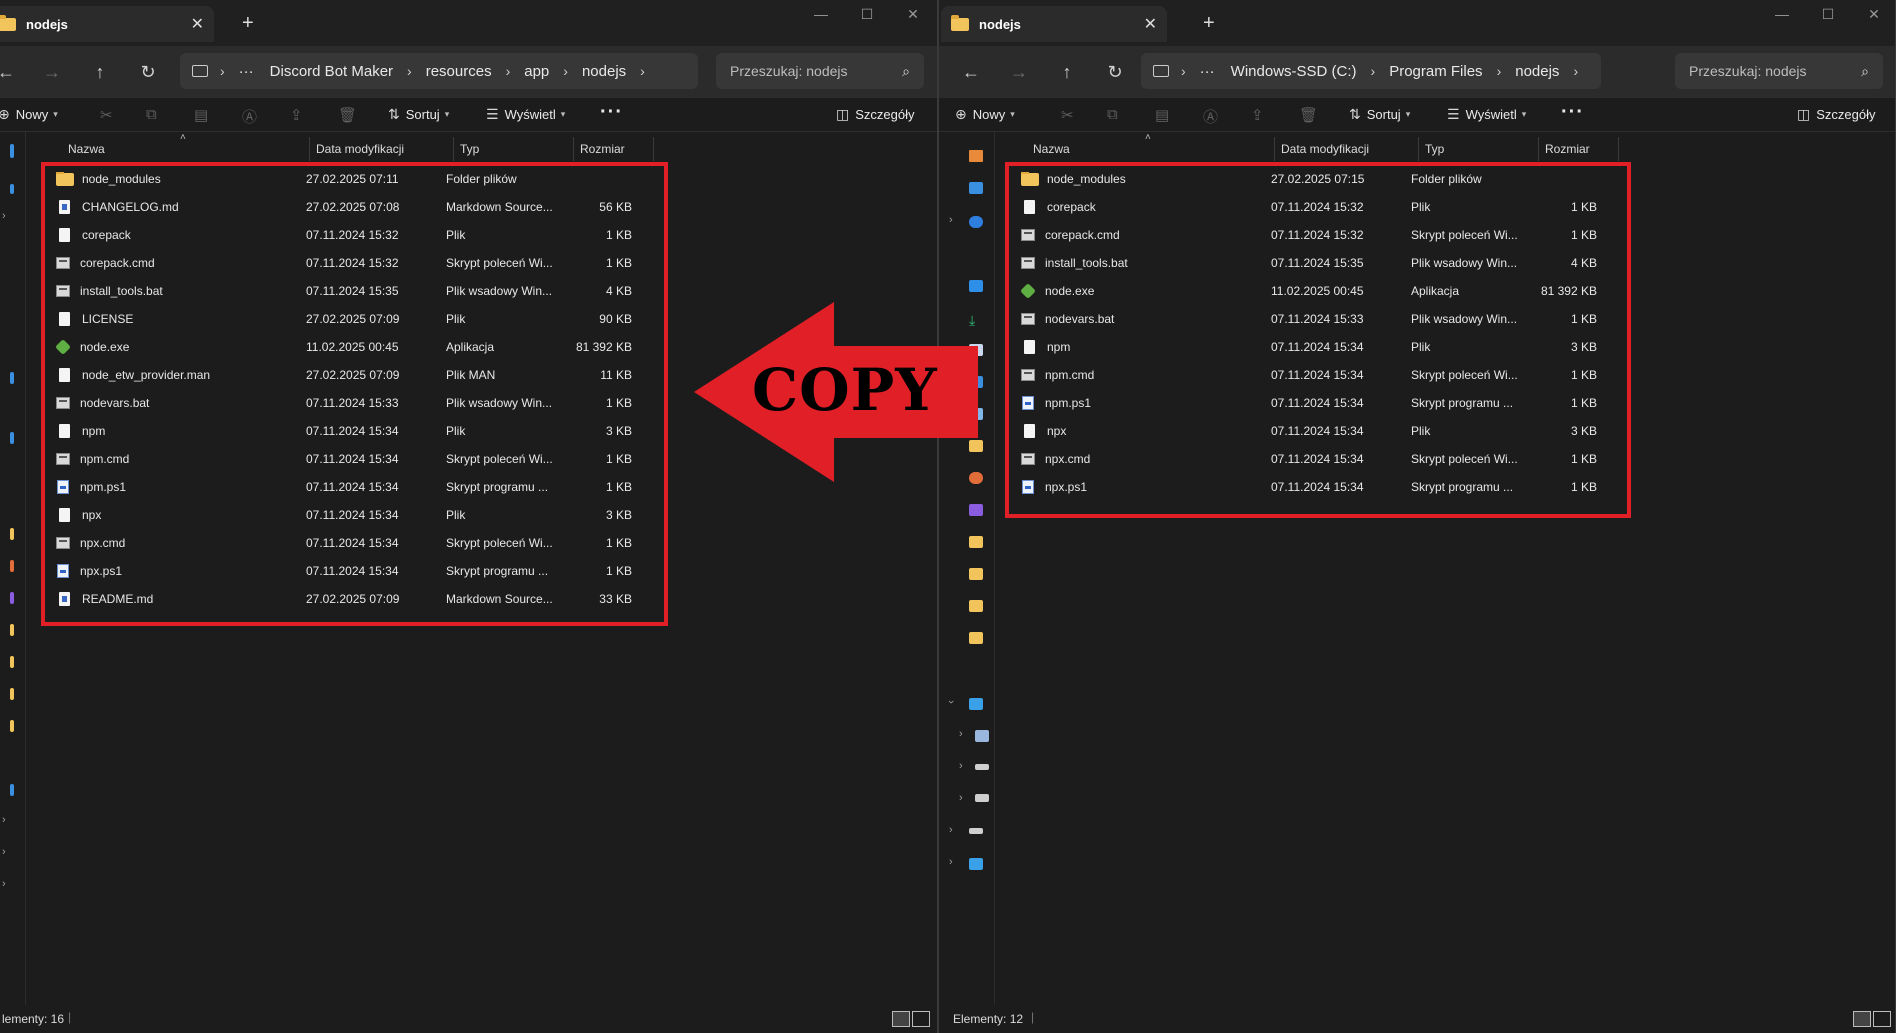 The image size is (1896, 1033). Describe the element at coordinates (604, 71) in the screenshot. I see `breadcrumb-segment: nodejs` at that location.